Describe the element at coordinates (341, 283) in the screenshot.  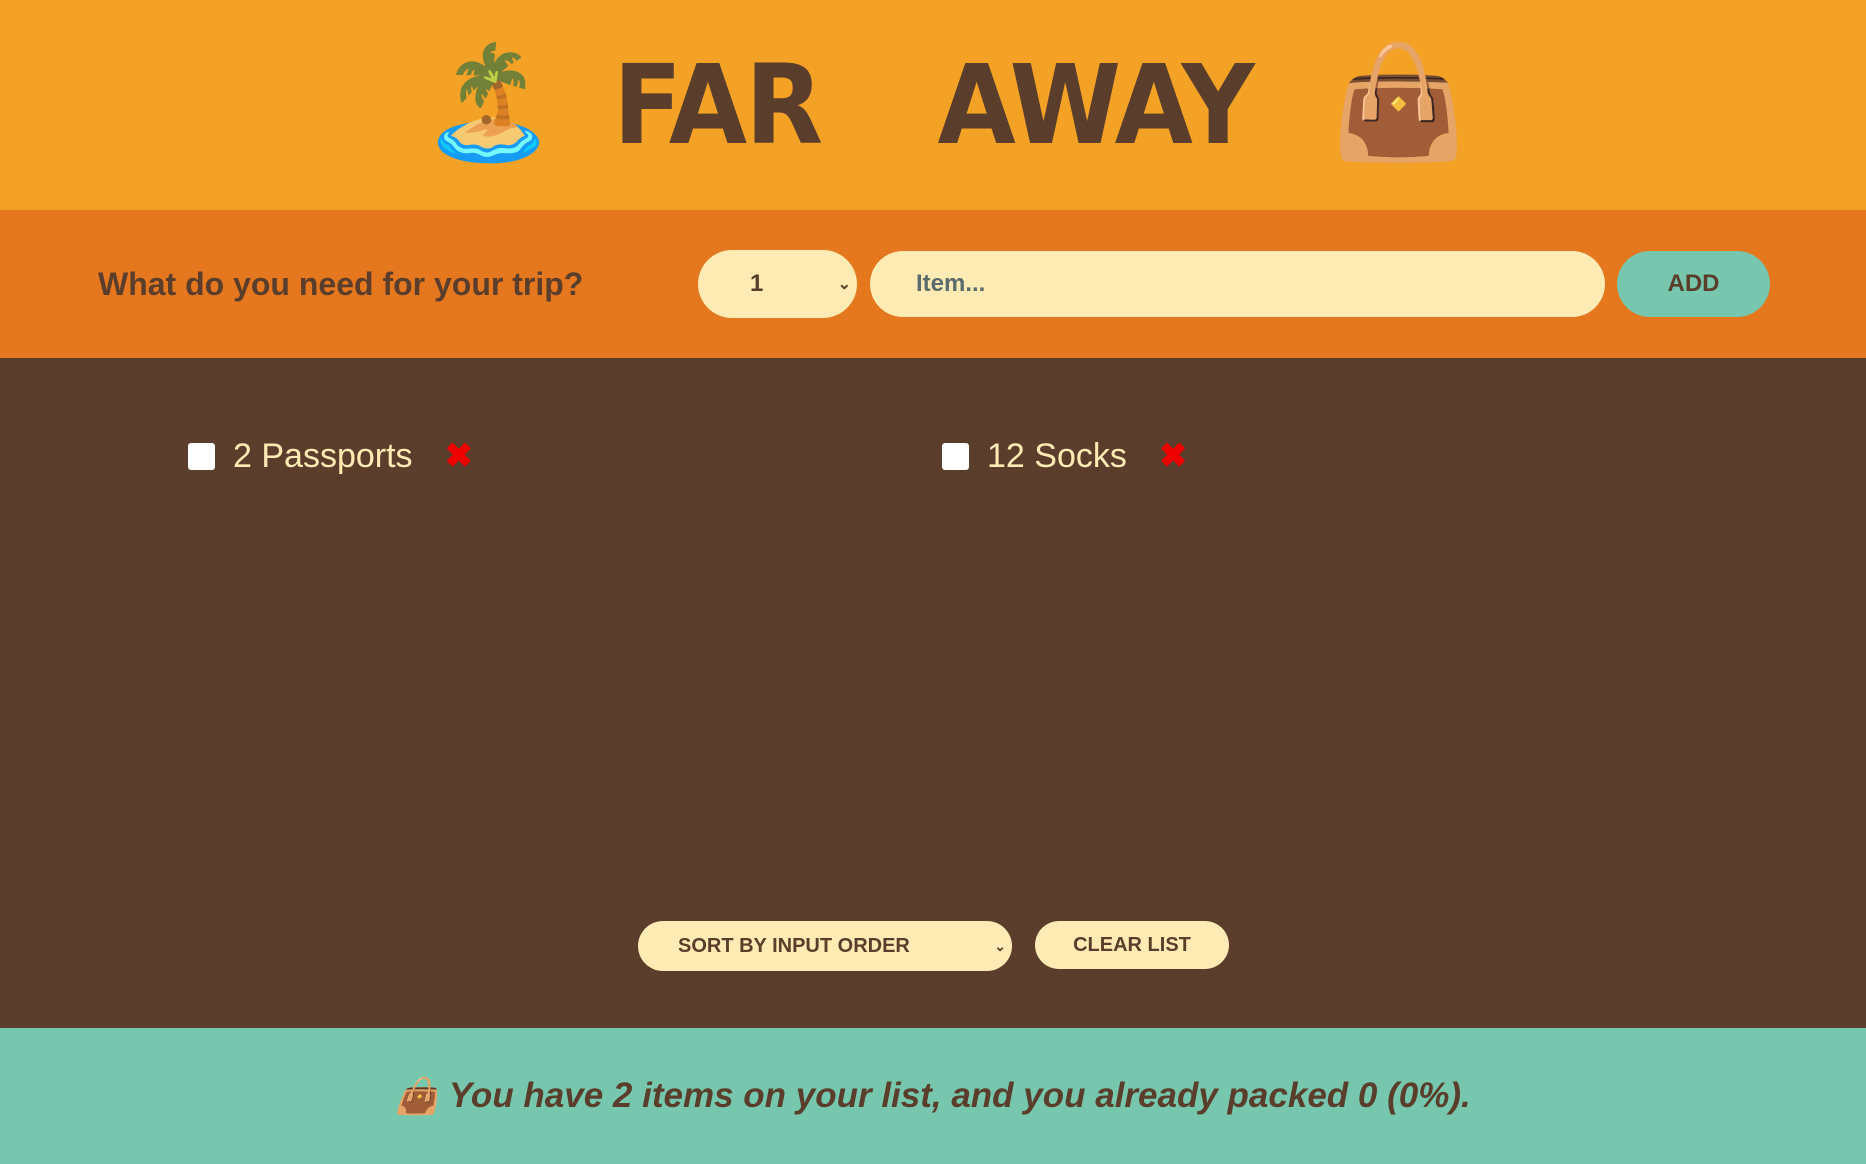
I see `form-label: What do you need for your trip?` at that location.